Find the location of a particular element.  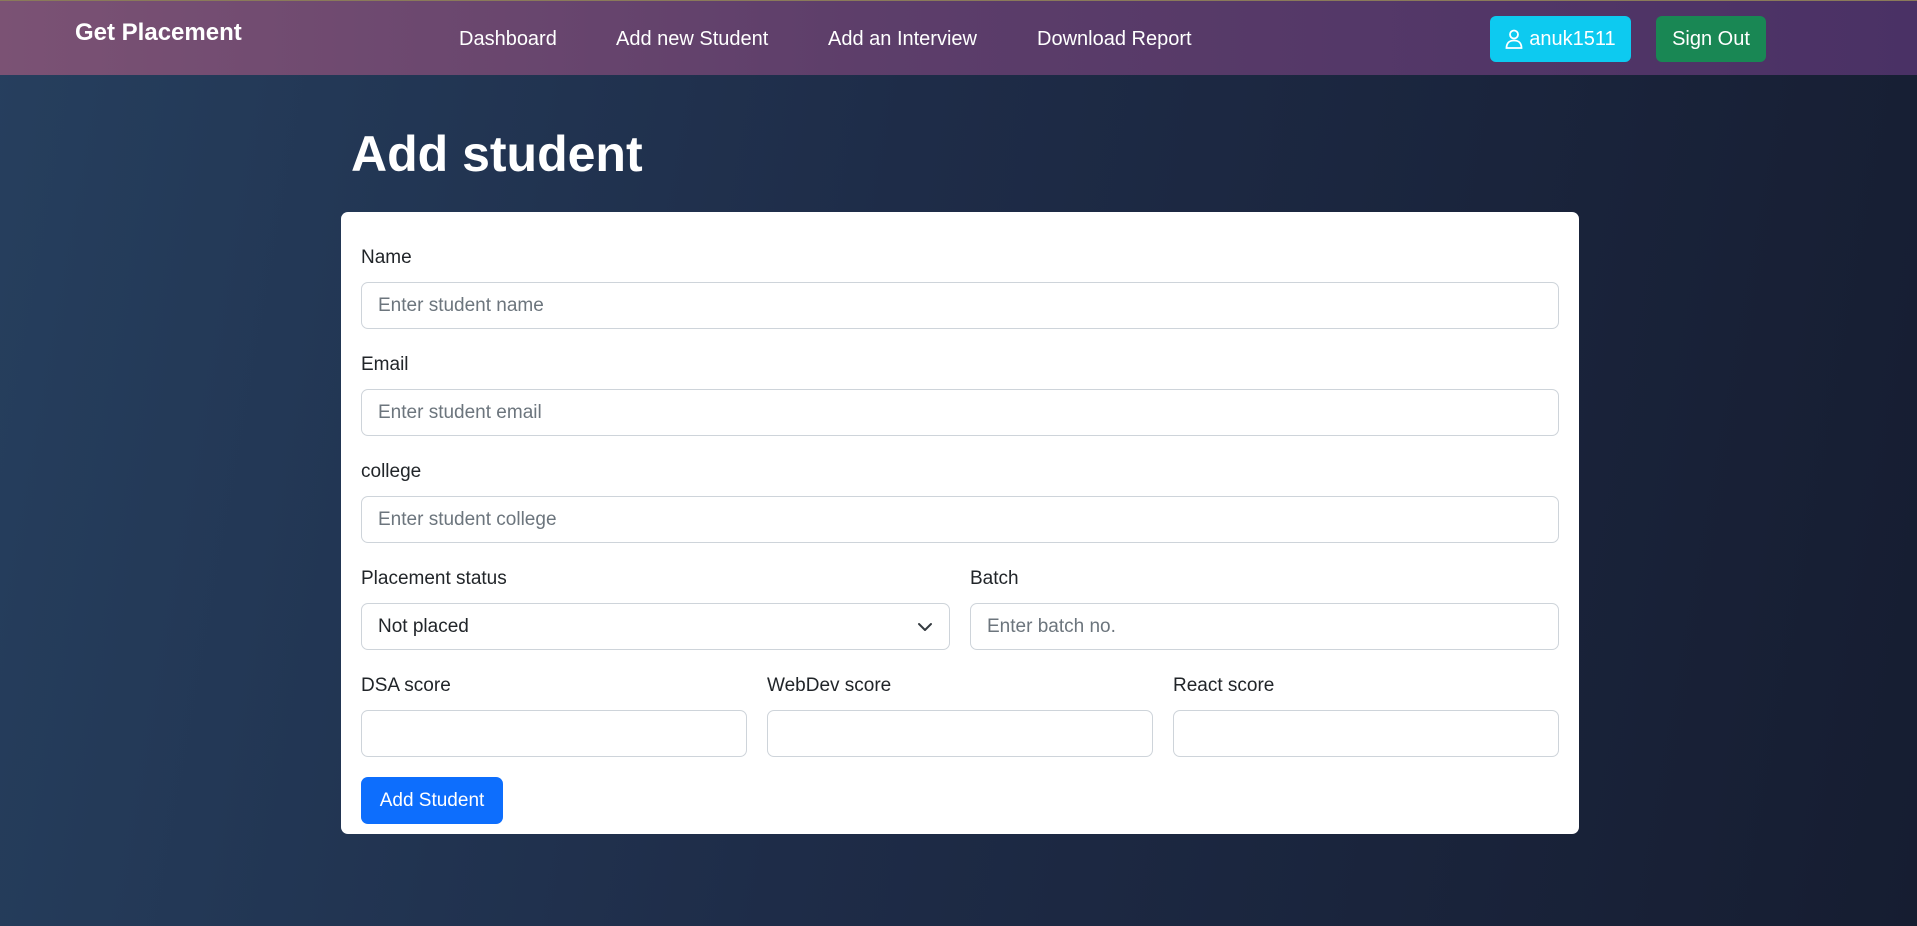

user-button: anuk1511 is located at coordinates (1560, 39).